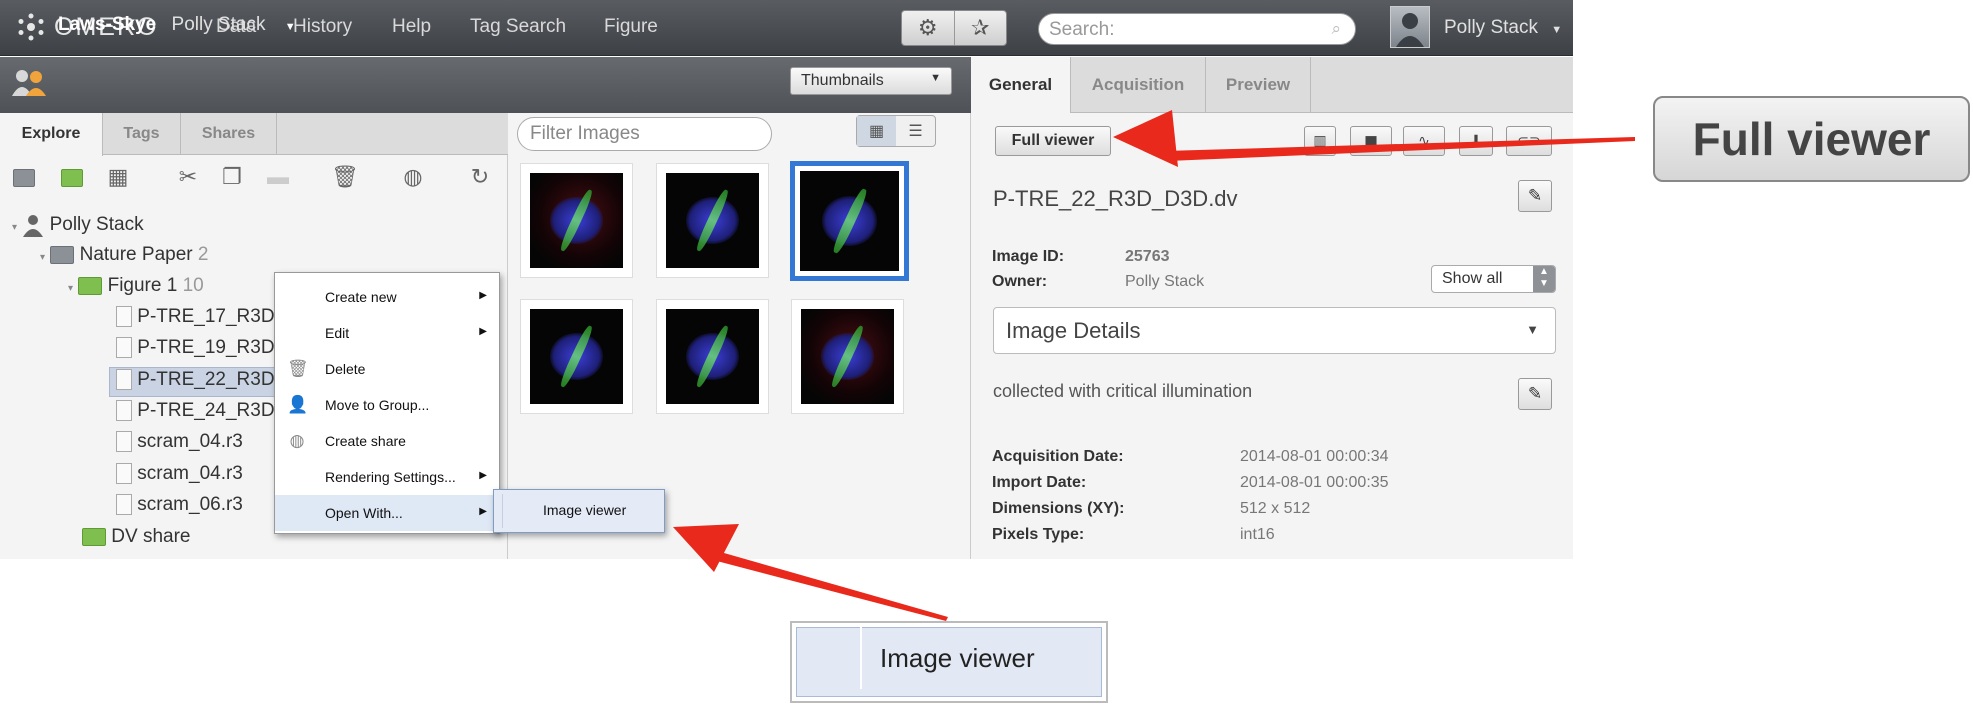 The image size is (1973, 713). What do you see at coordinates (1053, 141) in the screenshot?
I see `full-viewer-button: Full viewer` at bounding box center [1053, 141].